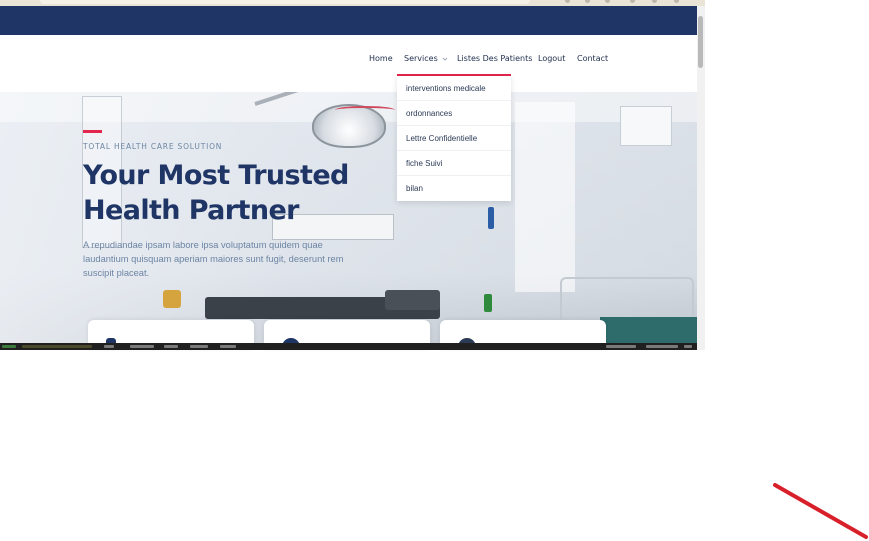 Image resolution: width=869 pixels, height=541 pixels. I want to click on annotation-overlay, so click(820, 511).